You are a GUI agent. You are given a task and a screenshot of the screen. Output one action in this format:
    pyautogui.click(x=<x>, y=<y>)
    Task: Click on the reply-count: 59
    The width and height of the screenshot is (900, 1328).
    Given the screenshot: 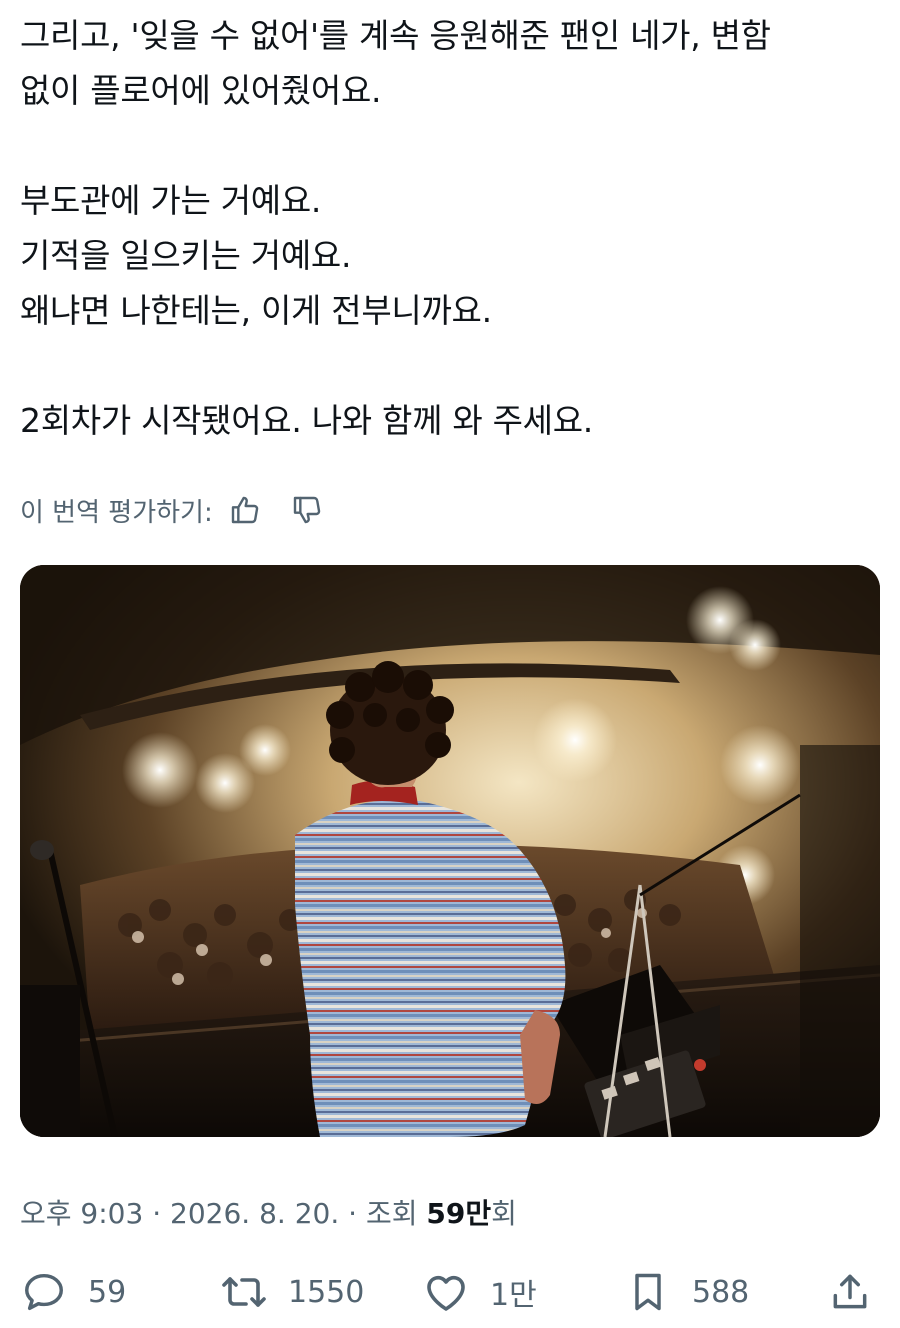 What is the action you would take?
    pyautogui.click(x=107, y=1292)
    